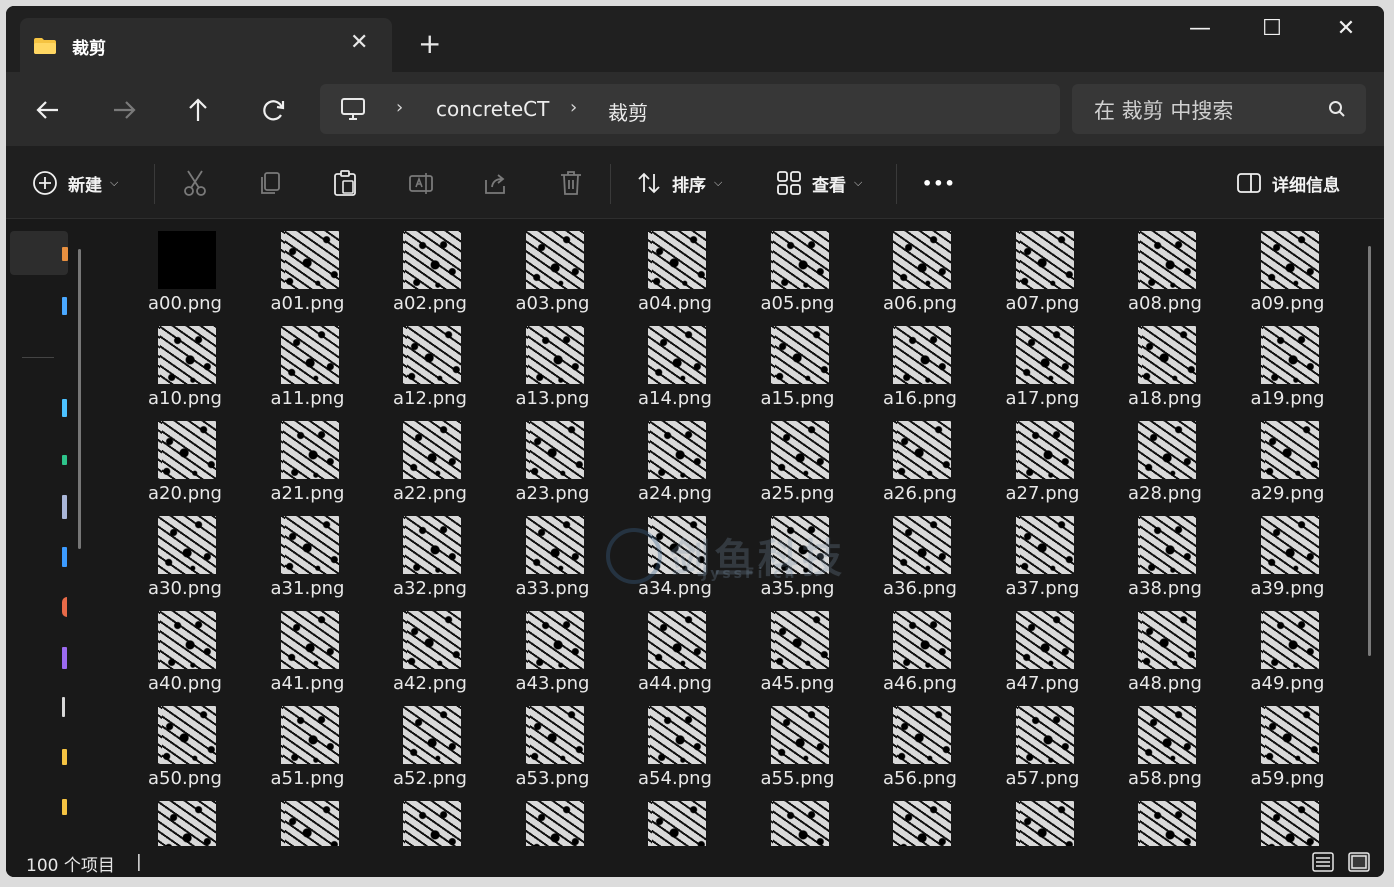 The height and width of the screenshot is (887, 1394). I want to click on back-arrow-icon, so click(48, 110).